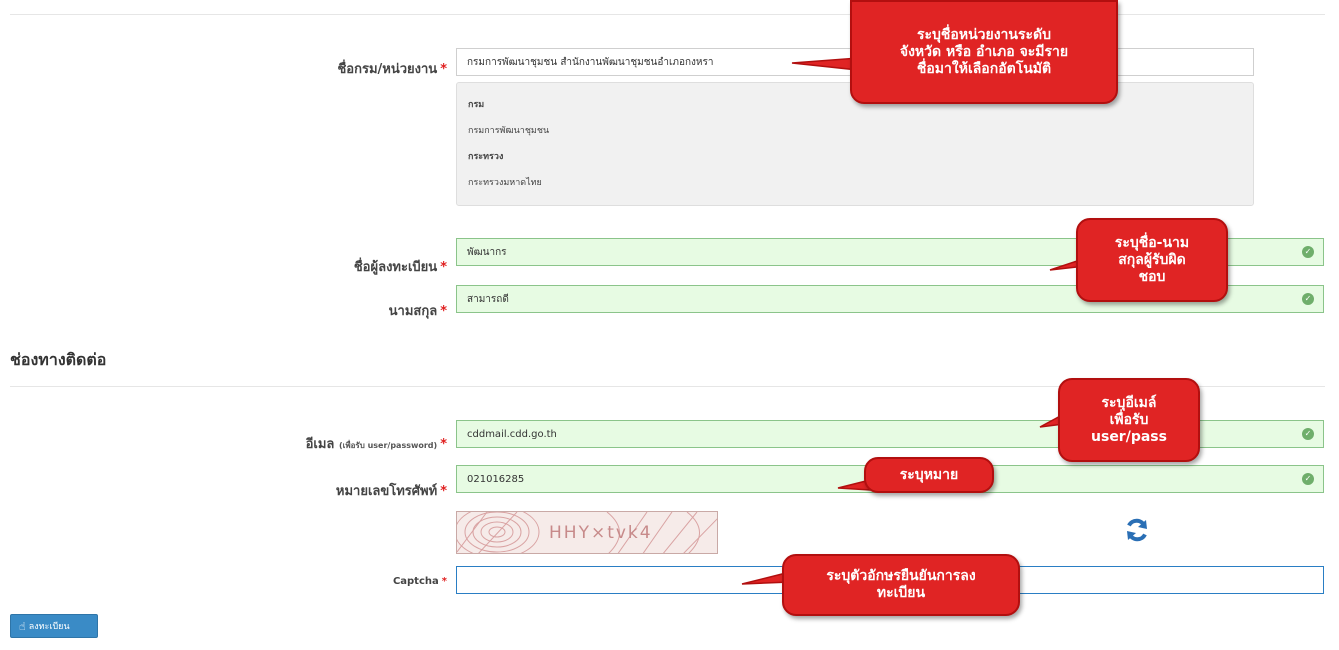 This screenshot has height=650, width=1339. What do you see at coordinates (49, 627) in the screenshot?
I see `register-button-label: ลงทะเบียน` at bounding box center [49, 627].